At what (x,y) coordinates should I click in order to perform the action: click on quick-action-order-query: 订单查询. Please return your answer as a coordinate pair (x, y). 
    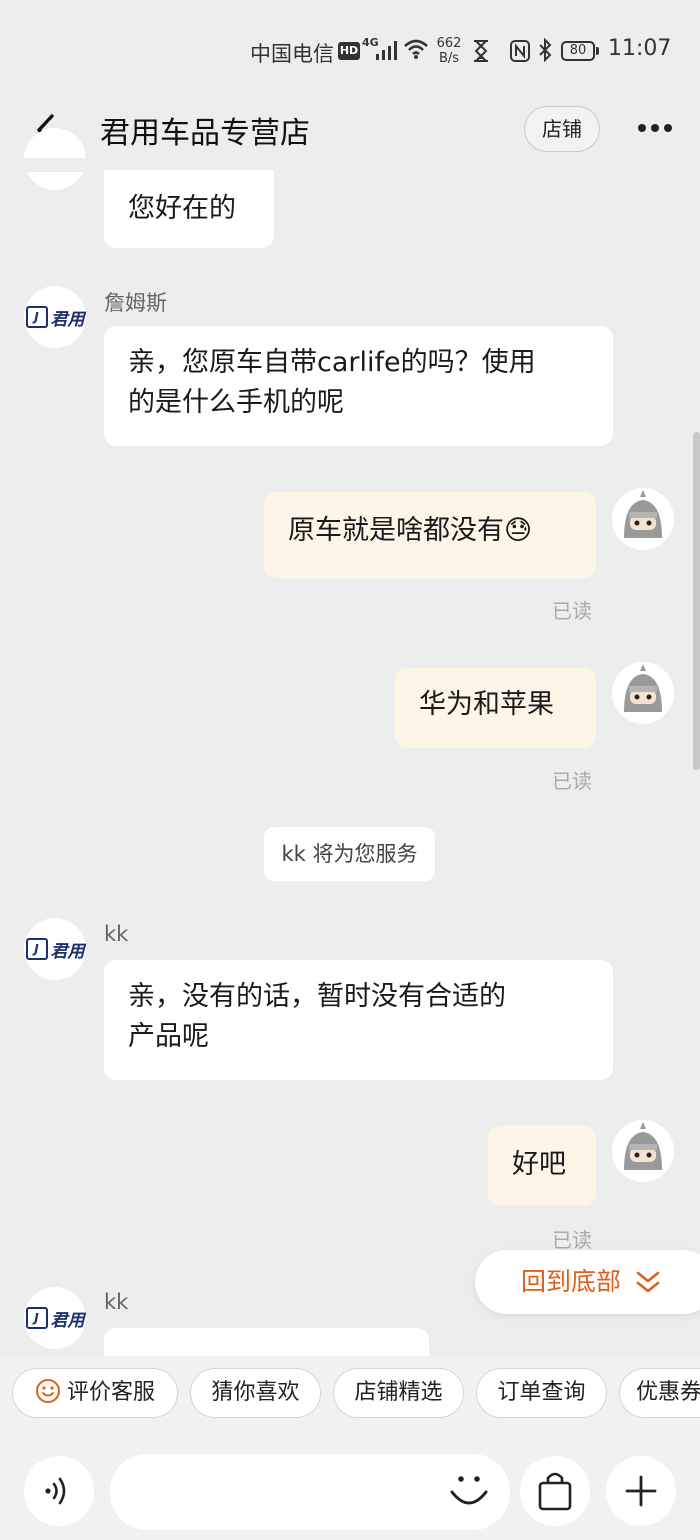
    Looking at the image, I should click on (541, 1393).